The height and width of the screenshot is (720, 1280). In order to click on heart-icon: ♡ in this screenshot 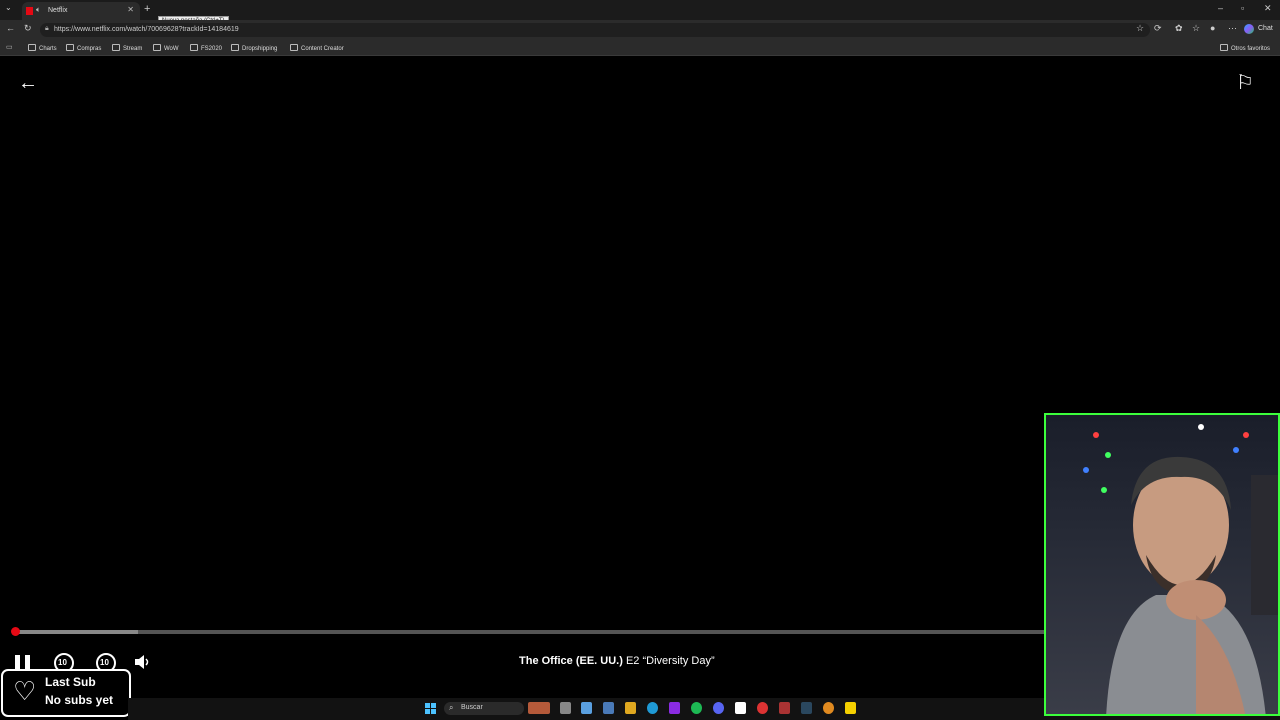, I will do `click(25, 691)`.